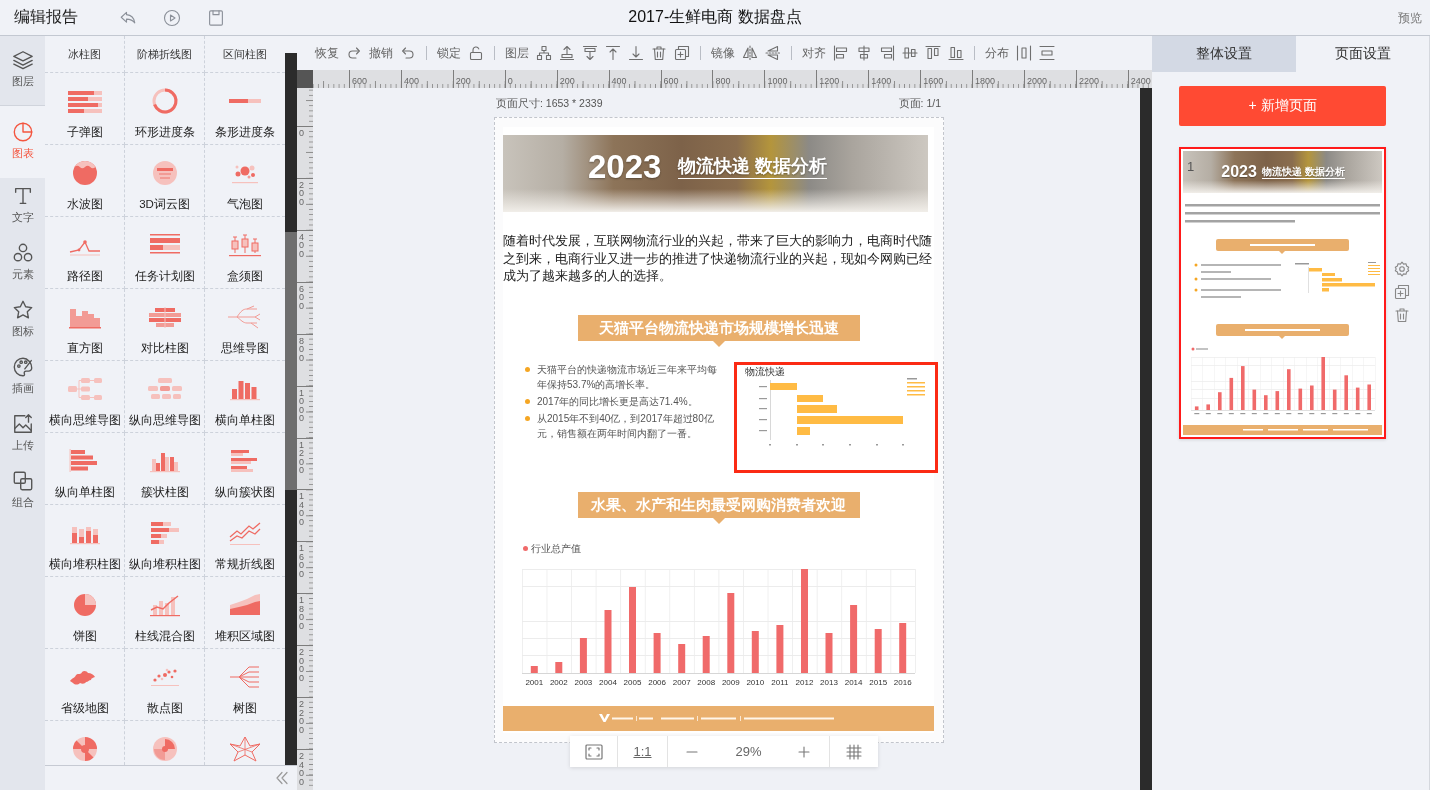 The width and height of the screenshot is (1430, 790). I want to click on chart-type-item: 簇状柱图, so click(165, 469).